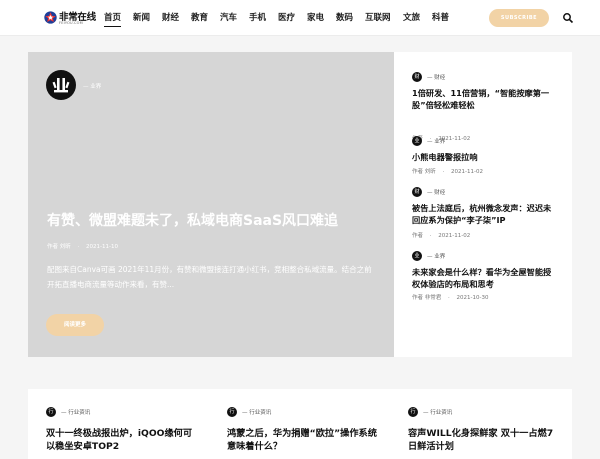  I want to click on card-title: 鸿蒙之后，华为捐赠“欧拉”操作系统意味着什么？, so click(302, 440).